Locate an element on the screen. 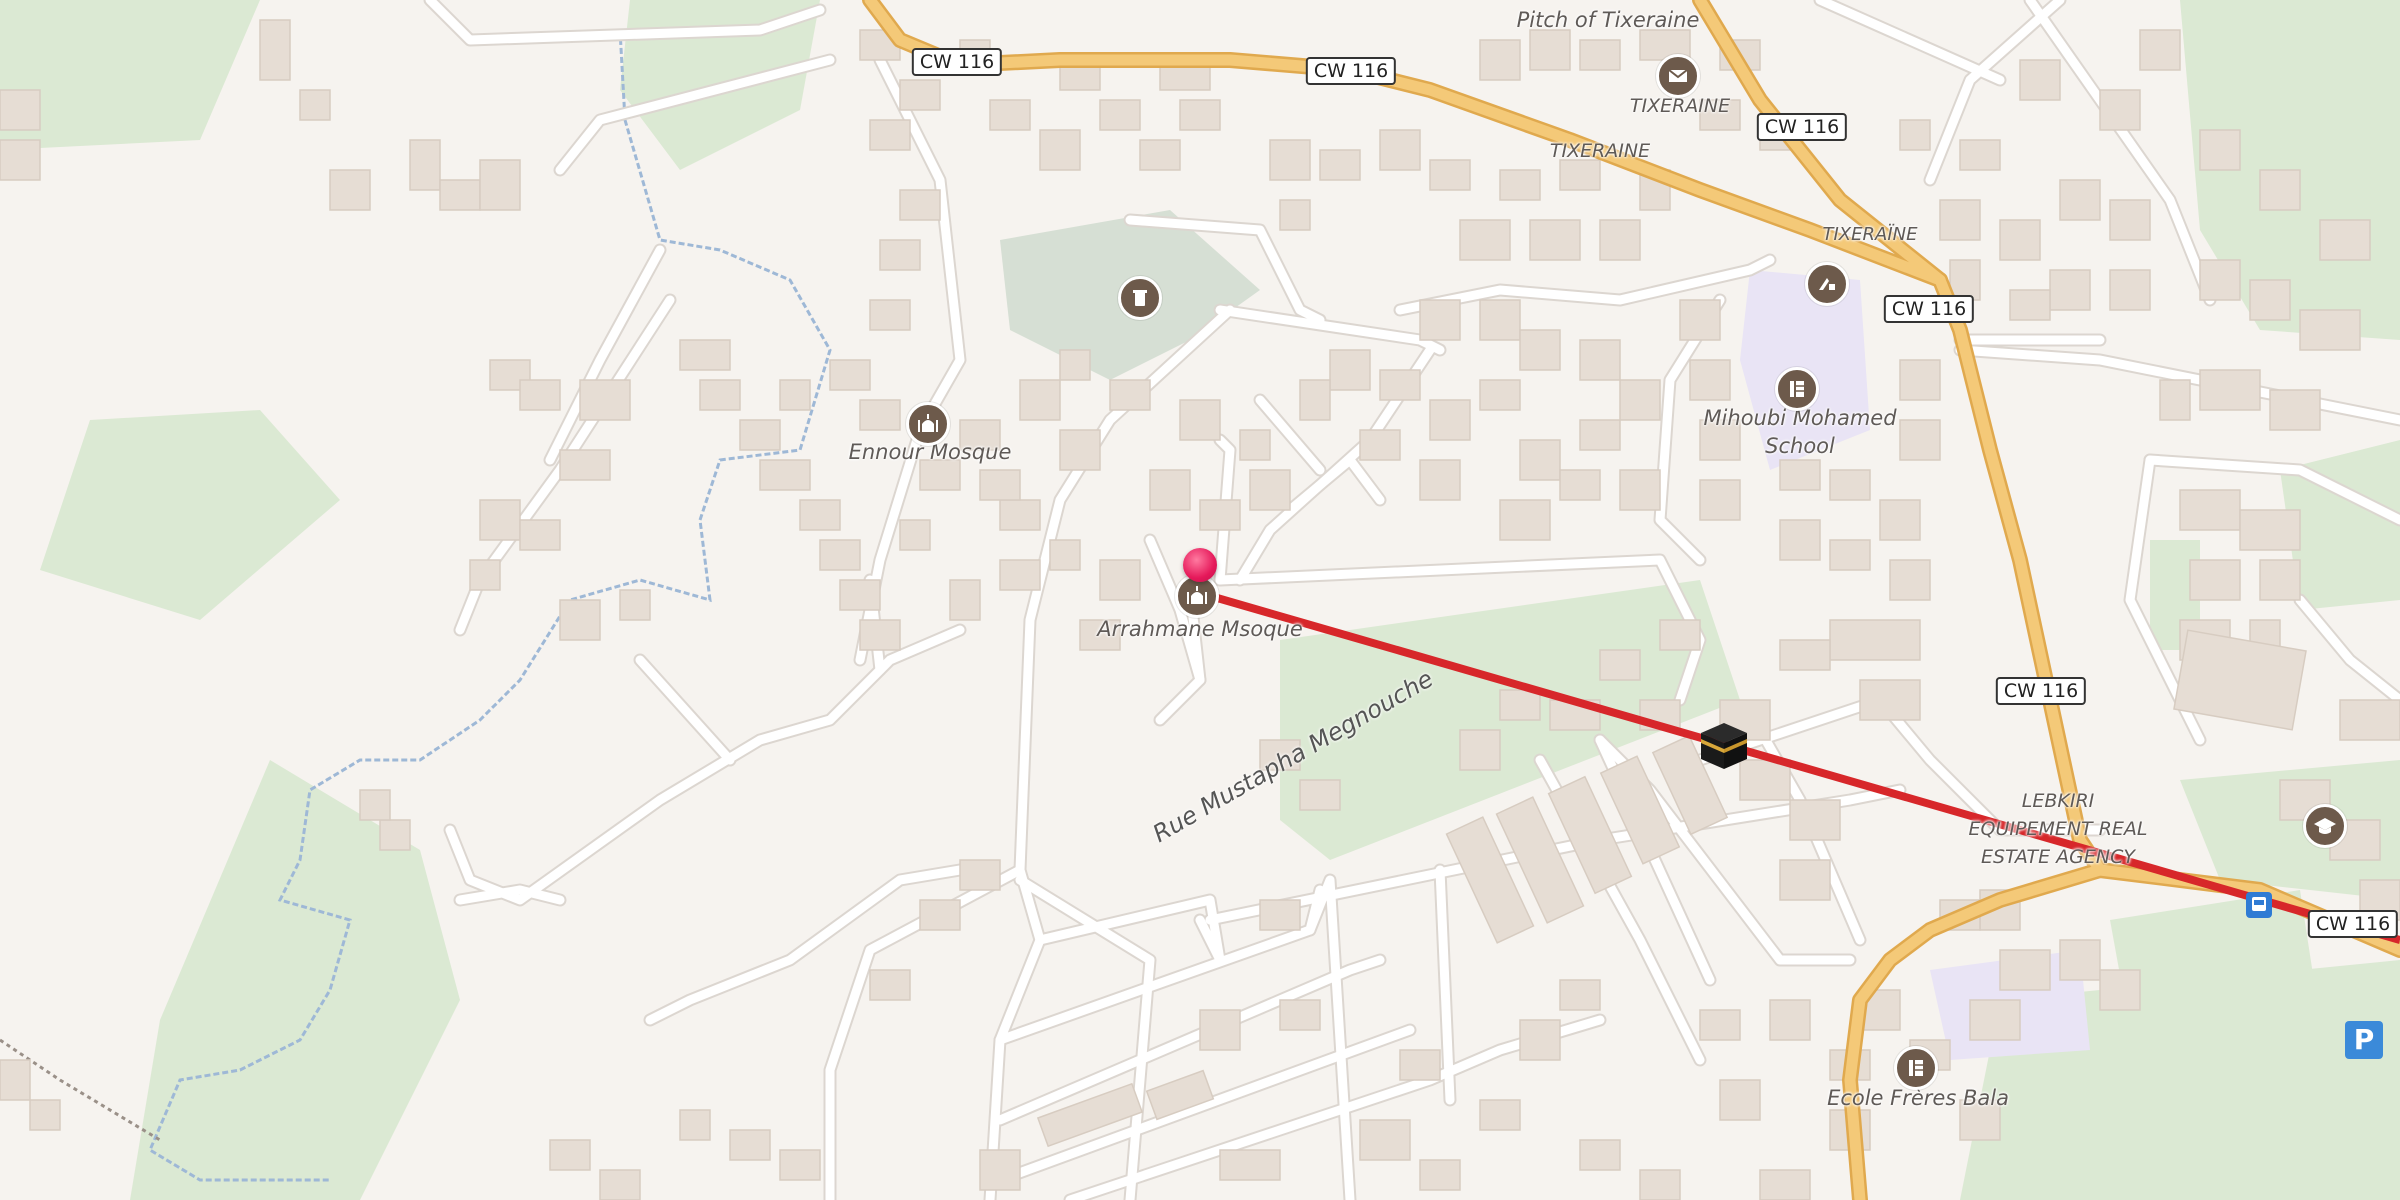  place-label-lebkiri: LEBKIRI is located at coordinates (2058, 801).